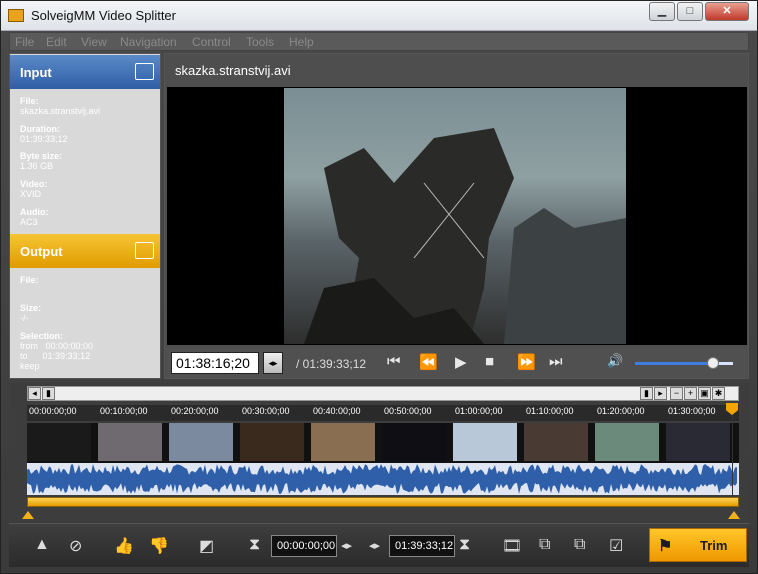 The width and height of the screenshot is (758, 574). What do you see at coordinates (690, 393) in the screenshot?
I see `zoom-in-icon: +` at bounding box center [690, 393].